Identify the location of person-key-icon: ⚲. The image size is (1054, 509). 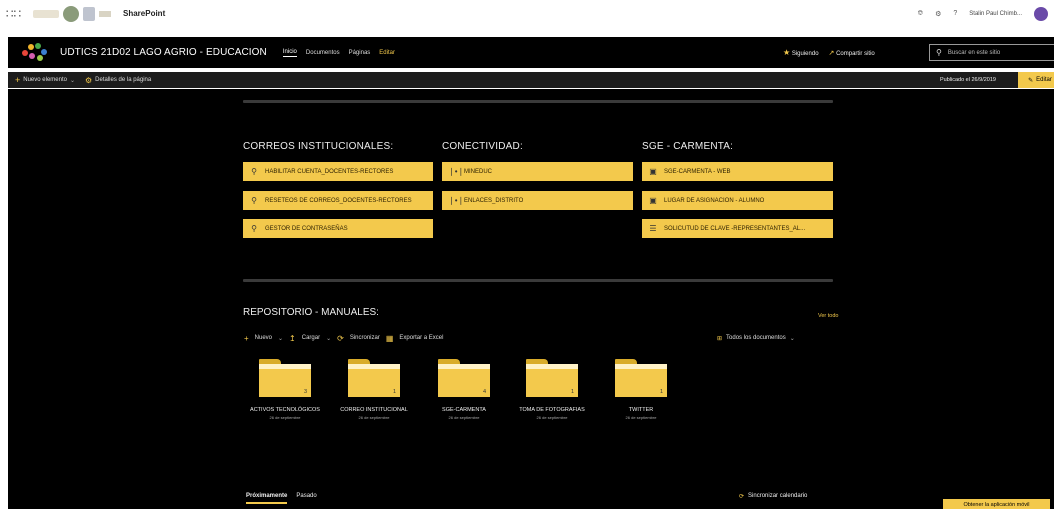
(254, 228).